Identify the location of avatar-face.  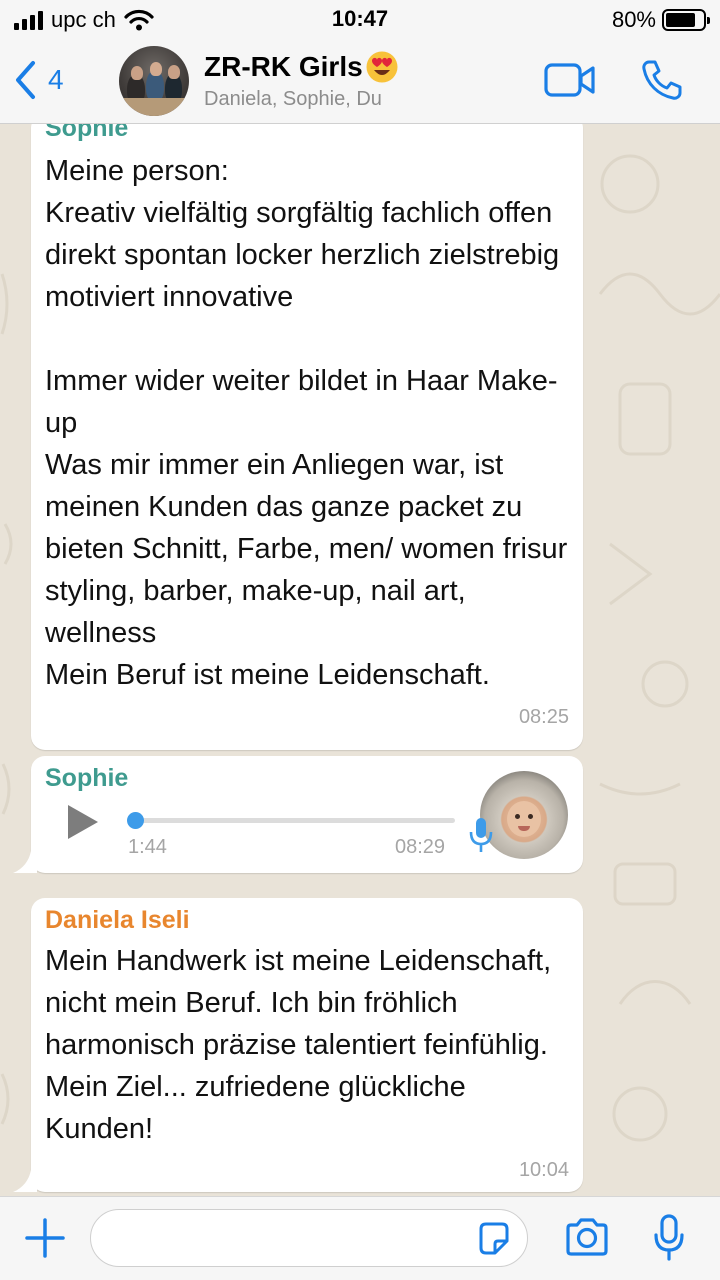
(524, 819).